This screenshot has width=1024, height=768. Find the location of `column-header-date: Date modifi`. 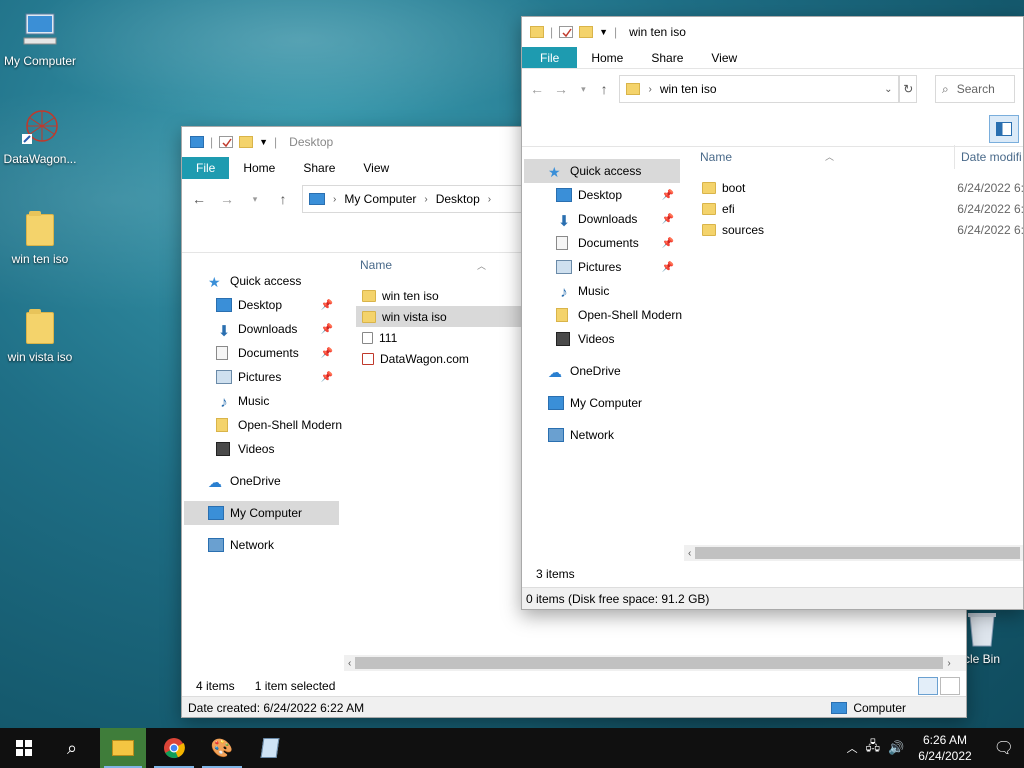

column-header-date: Date modifi is located at coordinates (988, 157).